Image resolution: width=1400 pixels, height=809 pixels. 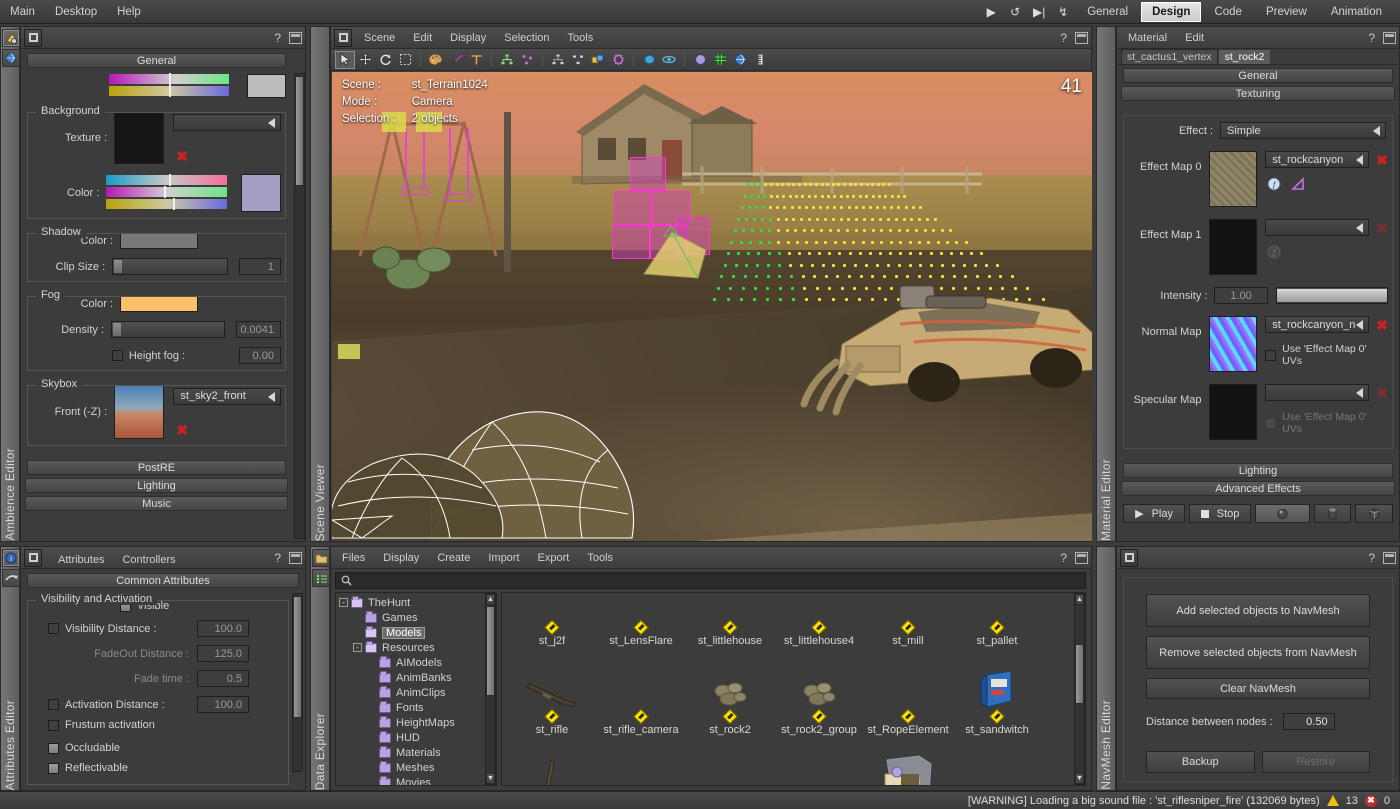 What do you see at coordinates (490, 778) in the screenshot?
I see `tree-scroll-down-arrow: ▼` at bounding box center [490, 778].